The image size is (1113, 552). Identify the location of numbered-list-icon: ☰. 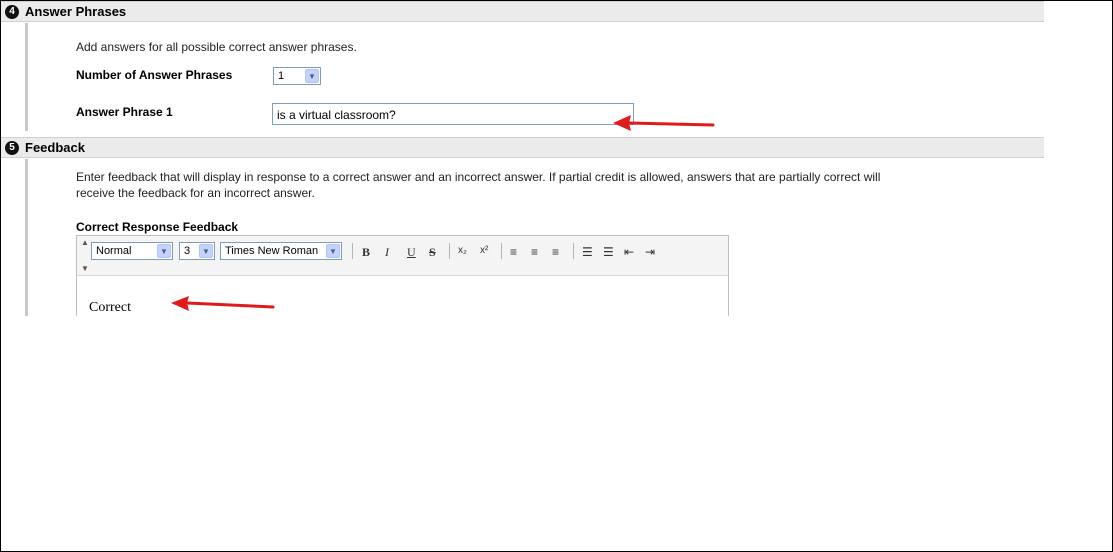
(587, 252).